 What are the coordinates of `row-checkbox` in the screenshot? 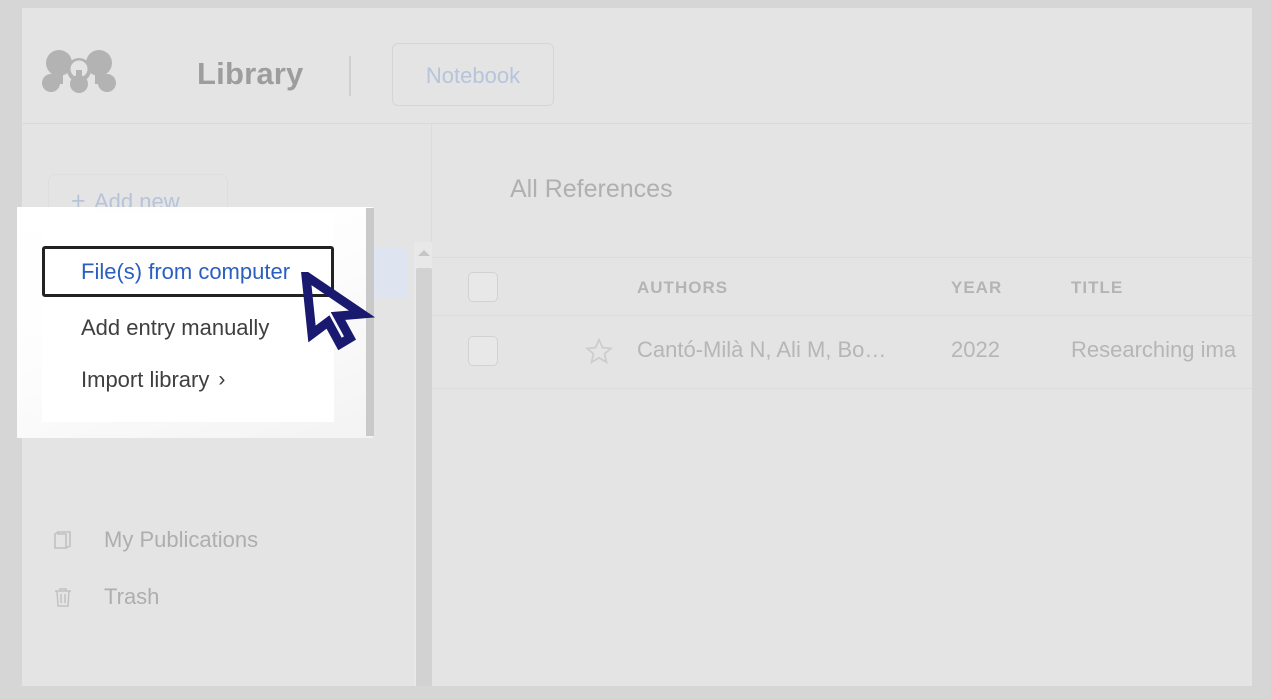 It's located at (483, 351).